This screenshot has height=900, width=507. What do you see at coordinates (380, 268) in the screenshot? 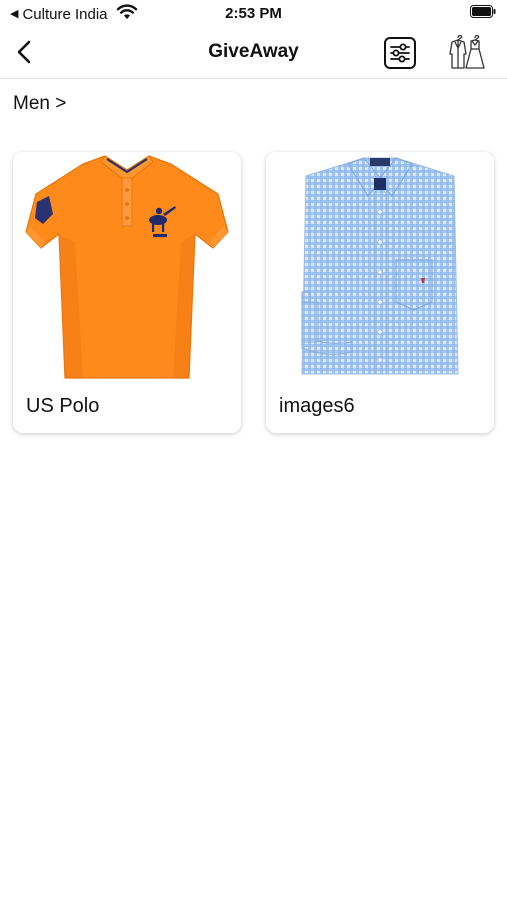
I see `blue-checked-shirt-image` at bounding box center [380, 268].